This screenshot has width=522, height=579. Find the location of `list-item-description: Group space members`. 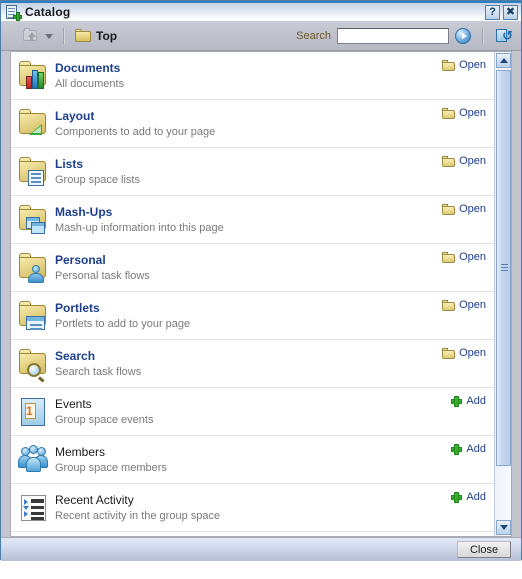

list-item-description: Group space members is located at coordinates (111, 467).